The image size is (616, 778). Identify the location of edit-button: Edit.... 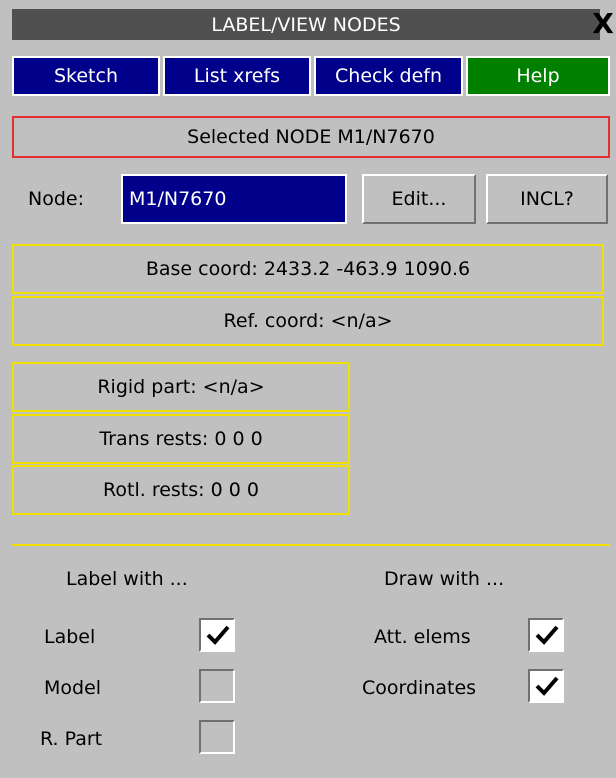
(419, 199).